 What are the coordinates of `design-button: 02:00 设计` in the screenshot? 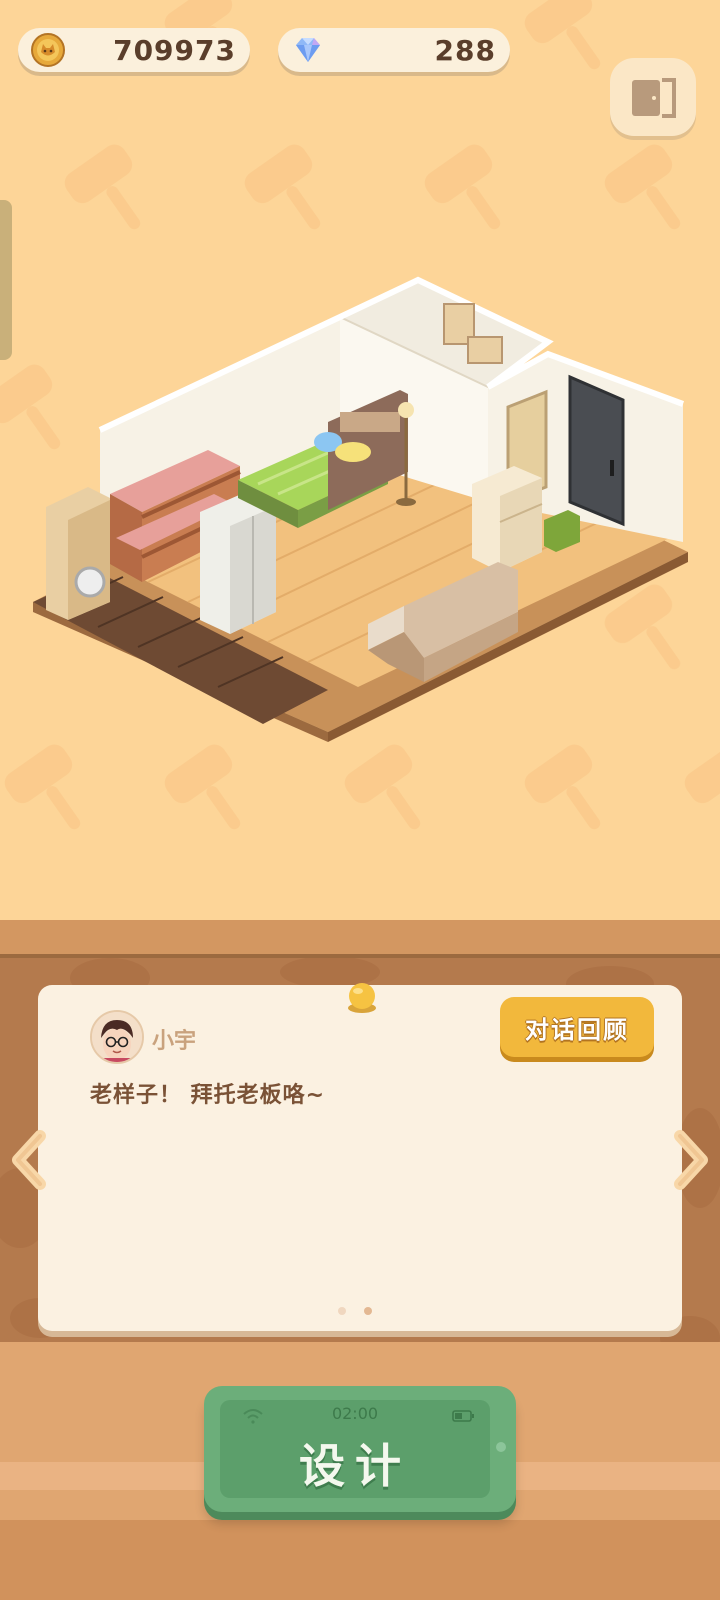 It's located at (360, 1449).